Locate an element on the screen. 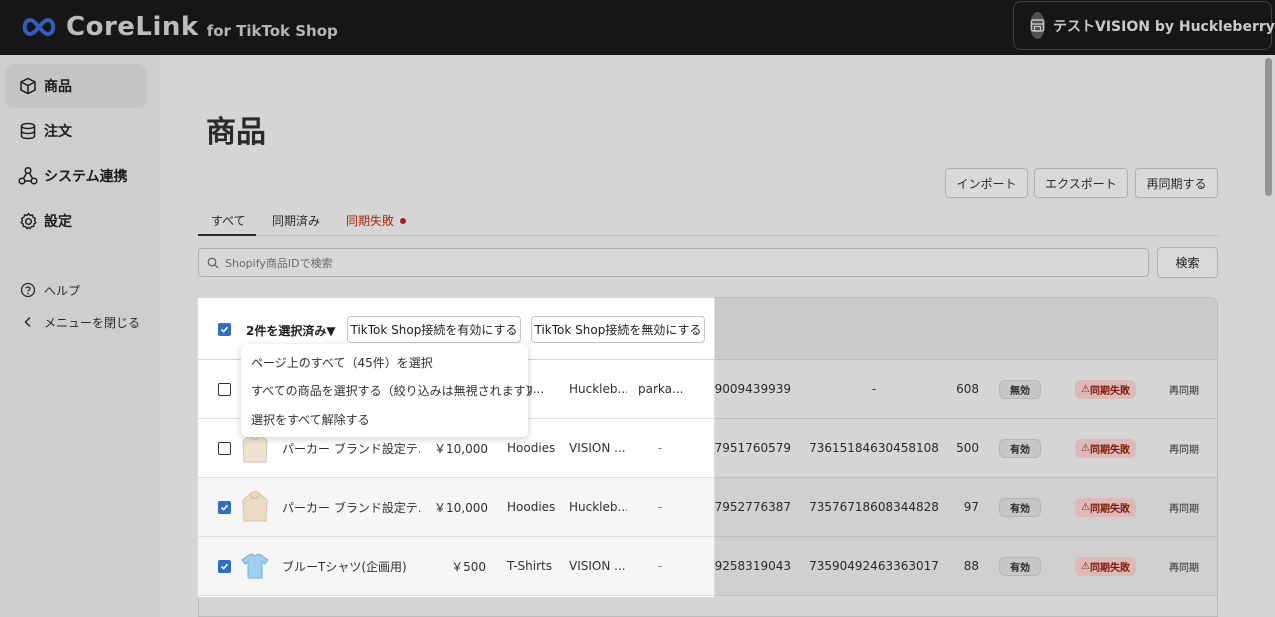 Image resolution: width=1275 pixels, height=617 pixels. tabs-divider is located at coordinates (708, 235).